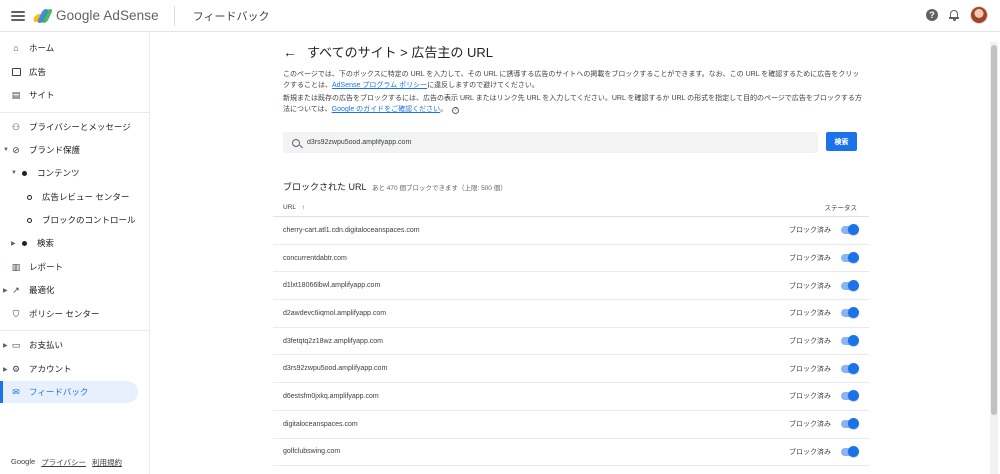  Describe the element at coordinates (69, 72) in the screenshot. I see `sidebar-item-ads: 広告` at that location.